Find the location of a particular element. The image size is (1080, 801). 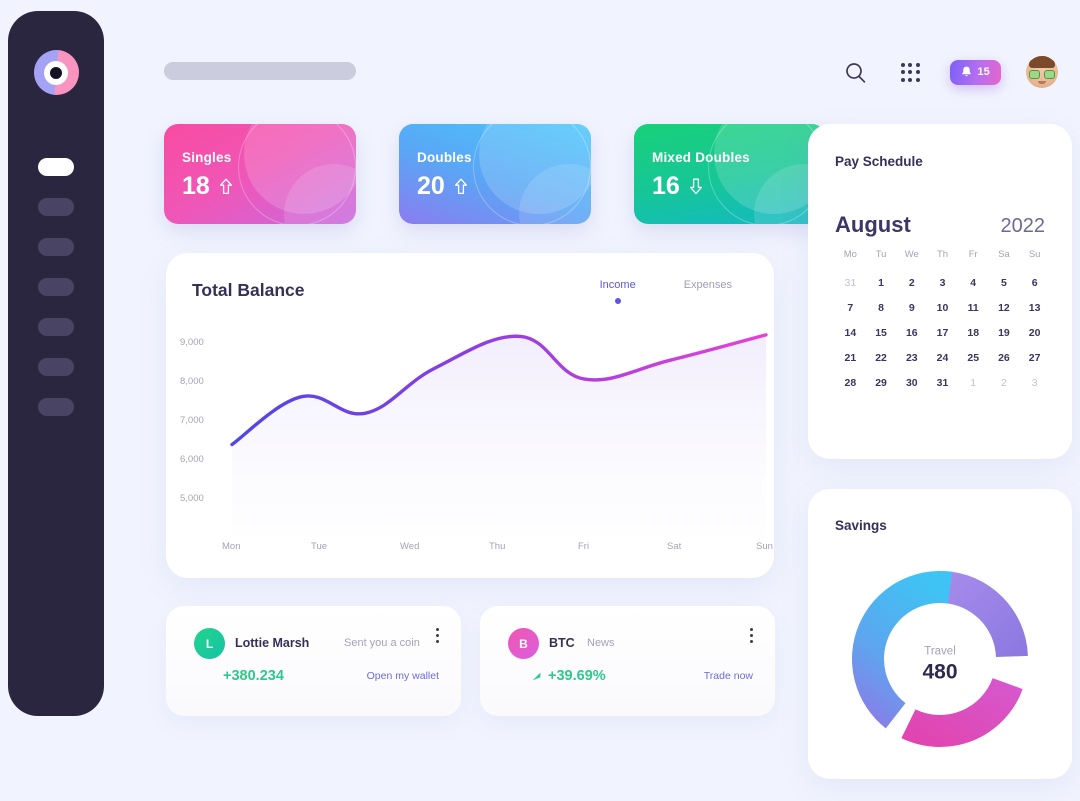

sidebar-item-dashboard is located at coordinates (56, 167).